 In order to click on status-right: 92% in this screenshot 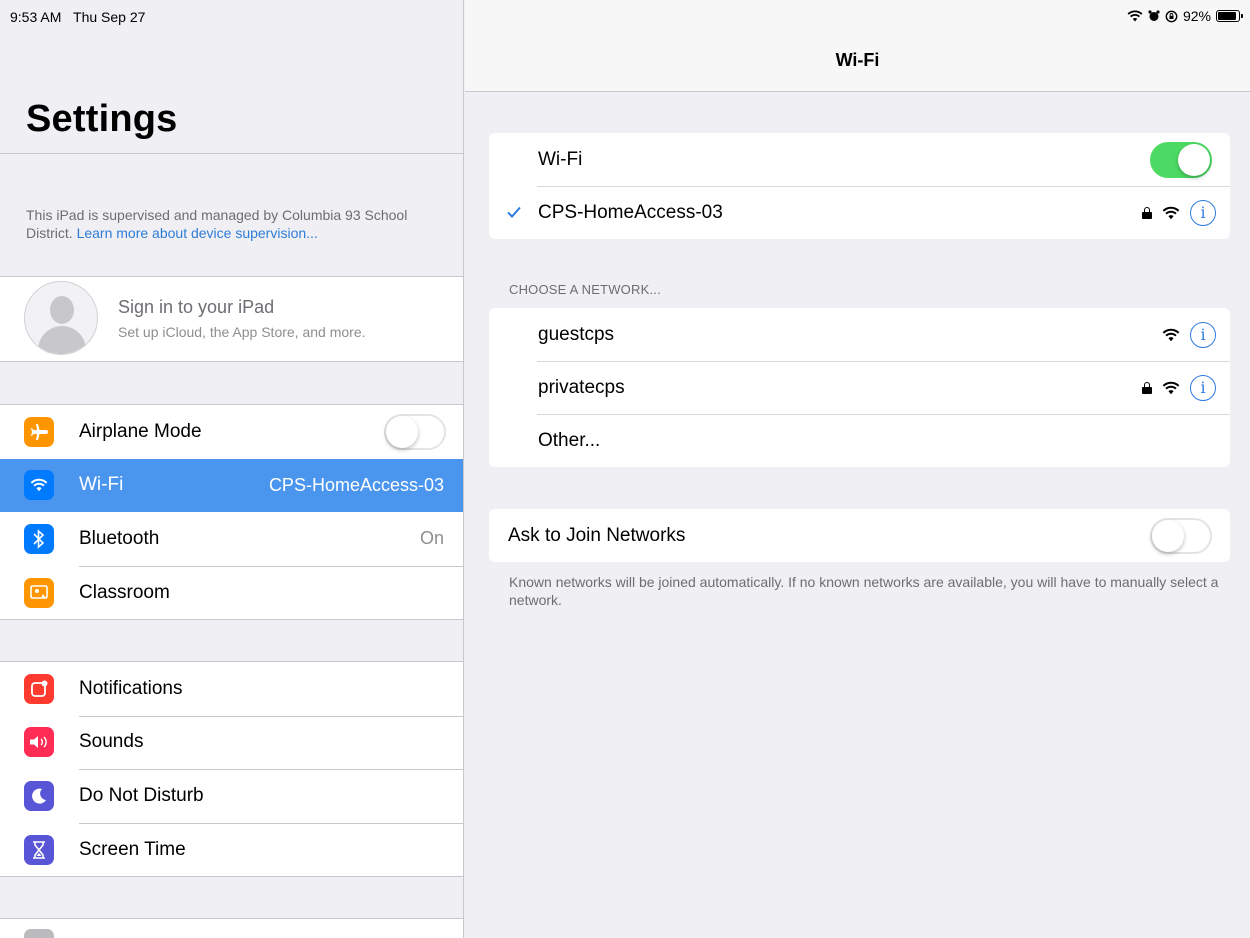, I will do `click(1185, 16)`.